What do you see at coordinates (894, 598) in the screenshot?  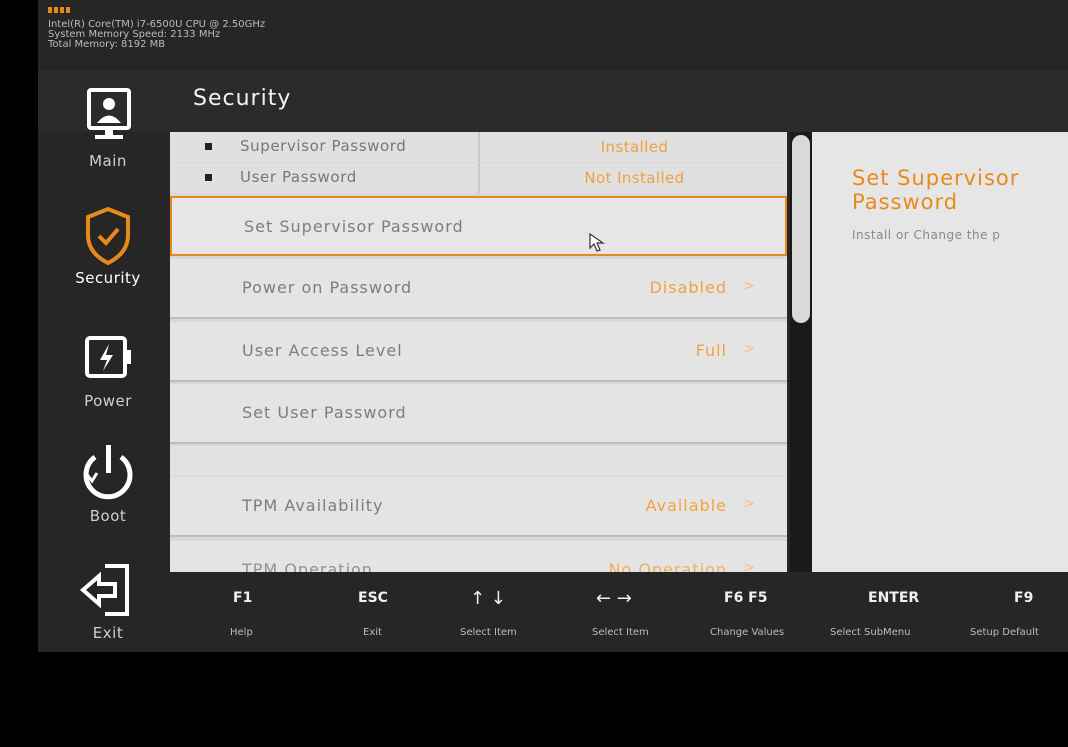 I see `key-enter: ENTER` at bounding box center [894, 598].